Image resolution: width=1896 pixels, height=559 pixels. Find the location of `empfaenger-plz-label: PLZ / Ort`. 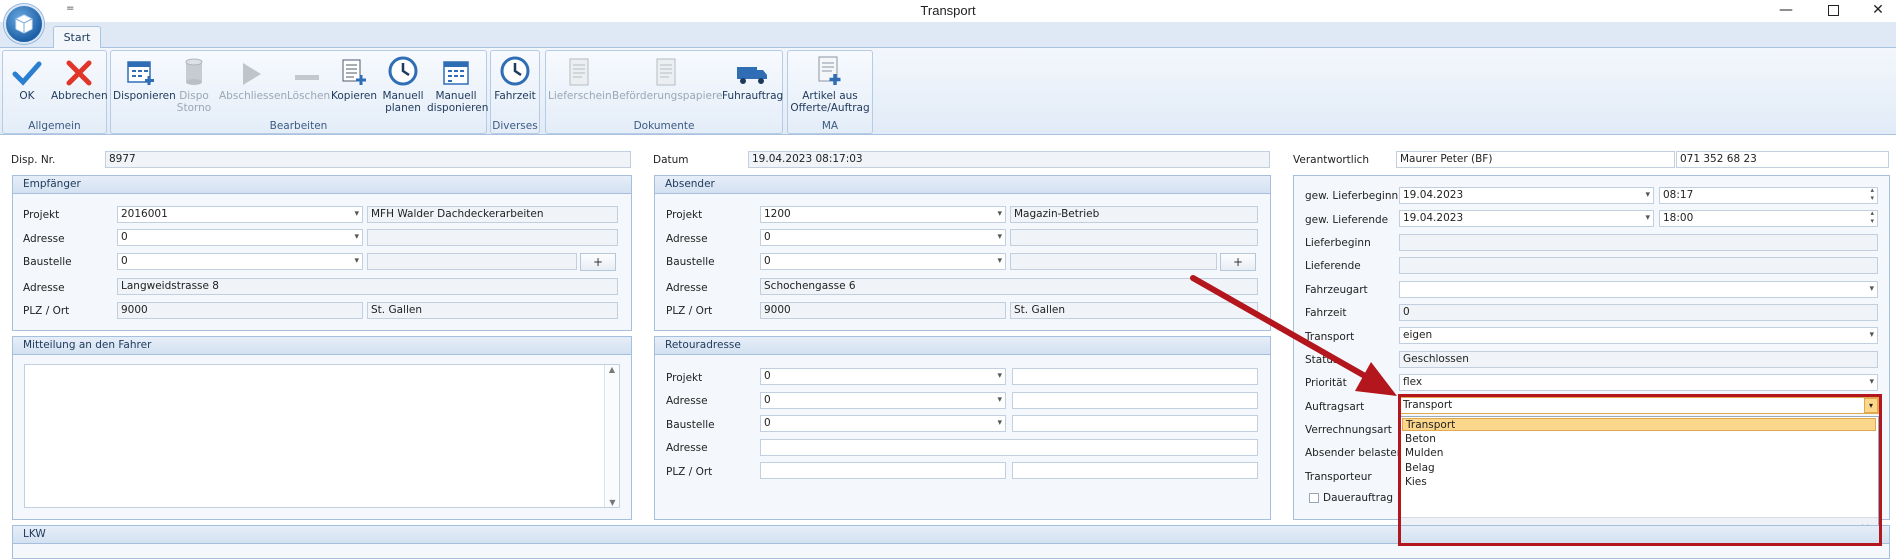

empfaenger-plz-label: PLZ / Ort is located at coordinates (46, 311).